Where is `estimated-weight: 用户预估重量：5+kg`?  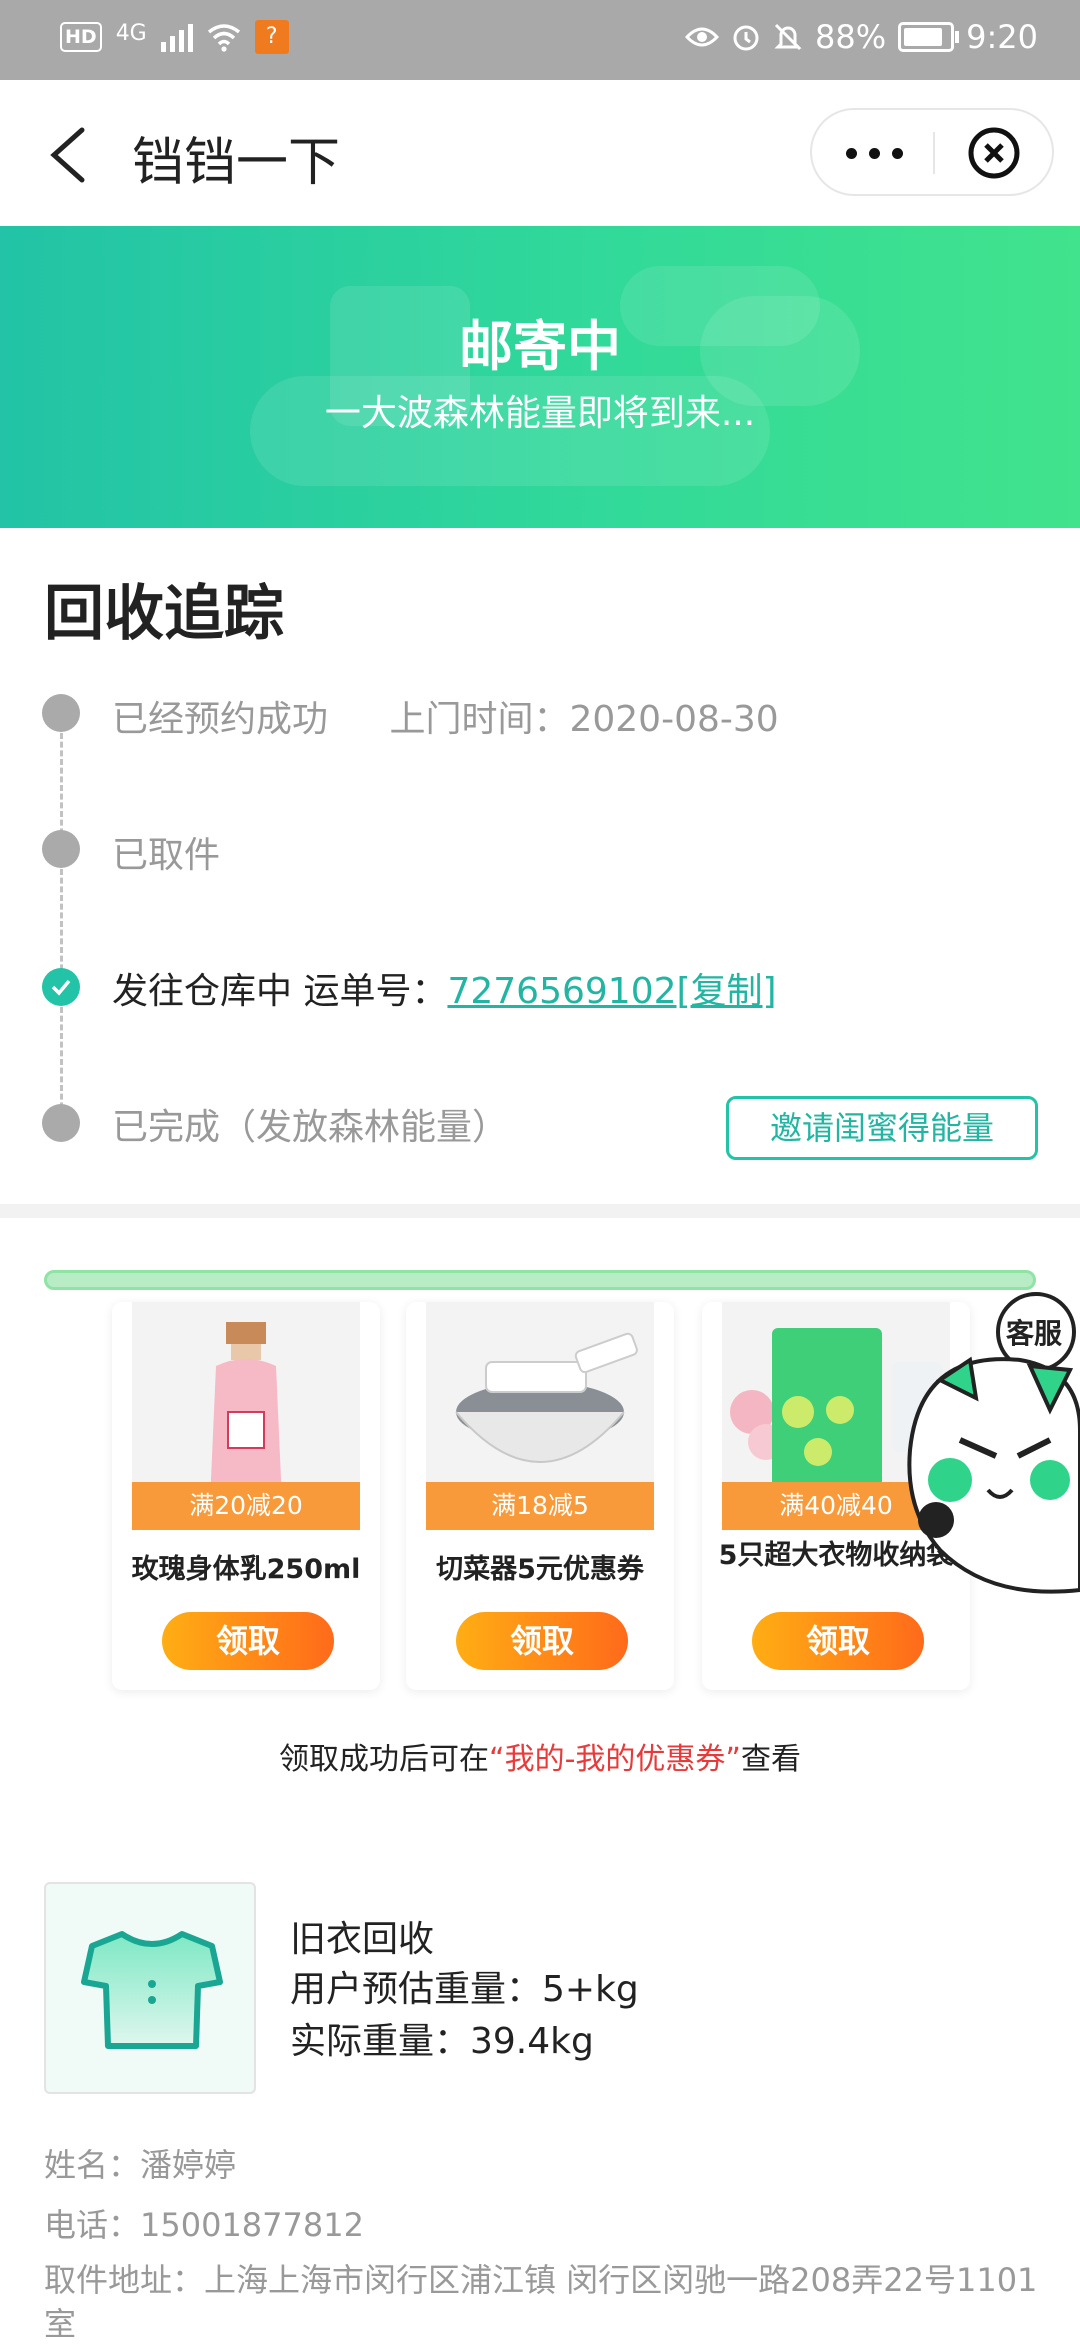 estimated-weight: 用户预估重量：5+kg is located at coordinates (464, 1989).